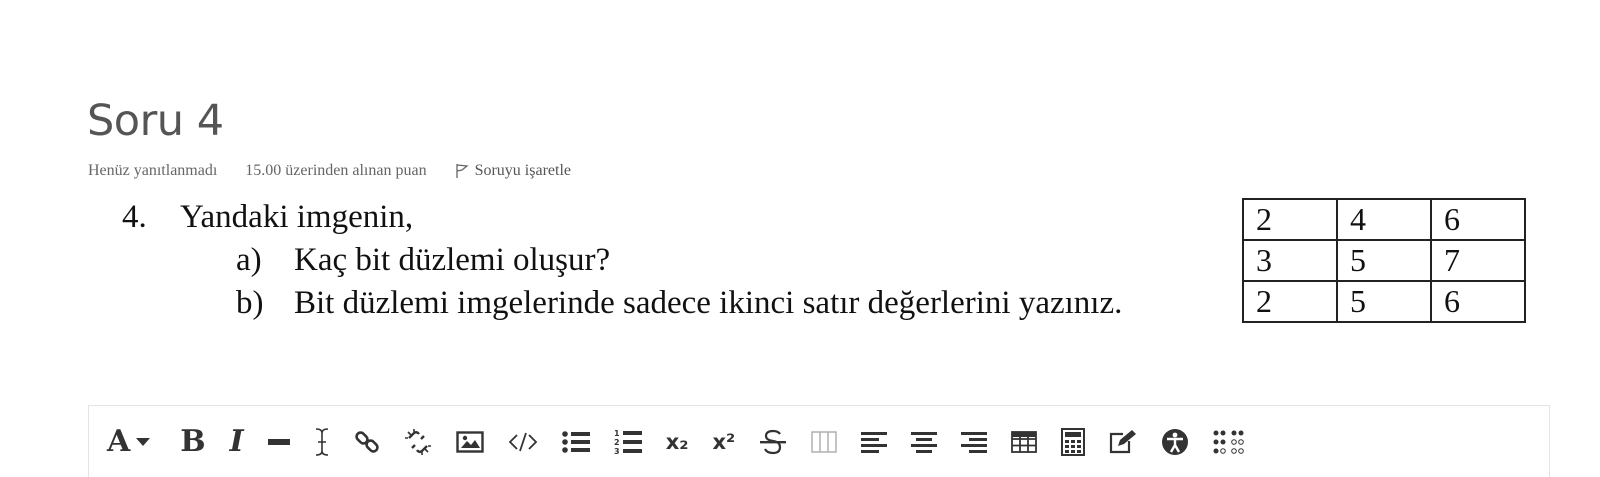 The width and height of the screenshot is (1600, 477). Describe the element at coordinates (617, 442) in the screenshot. I see `svg-text: 2` at that location.